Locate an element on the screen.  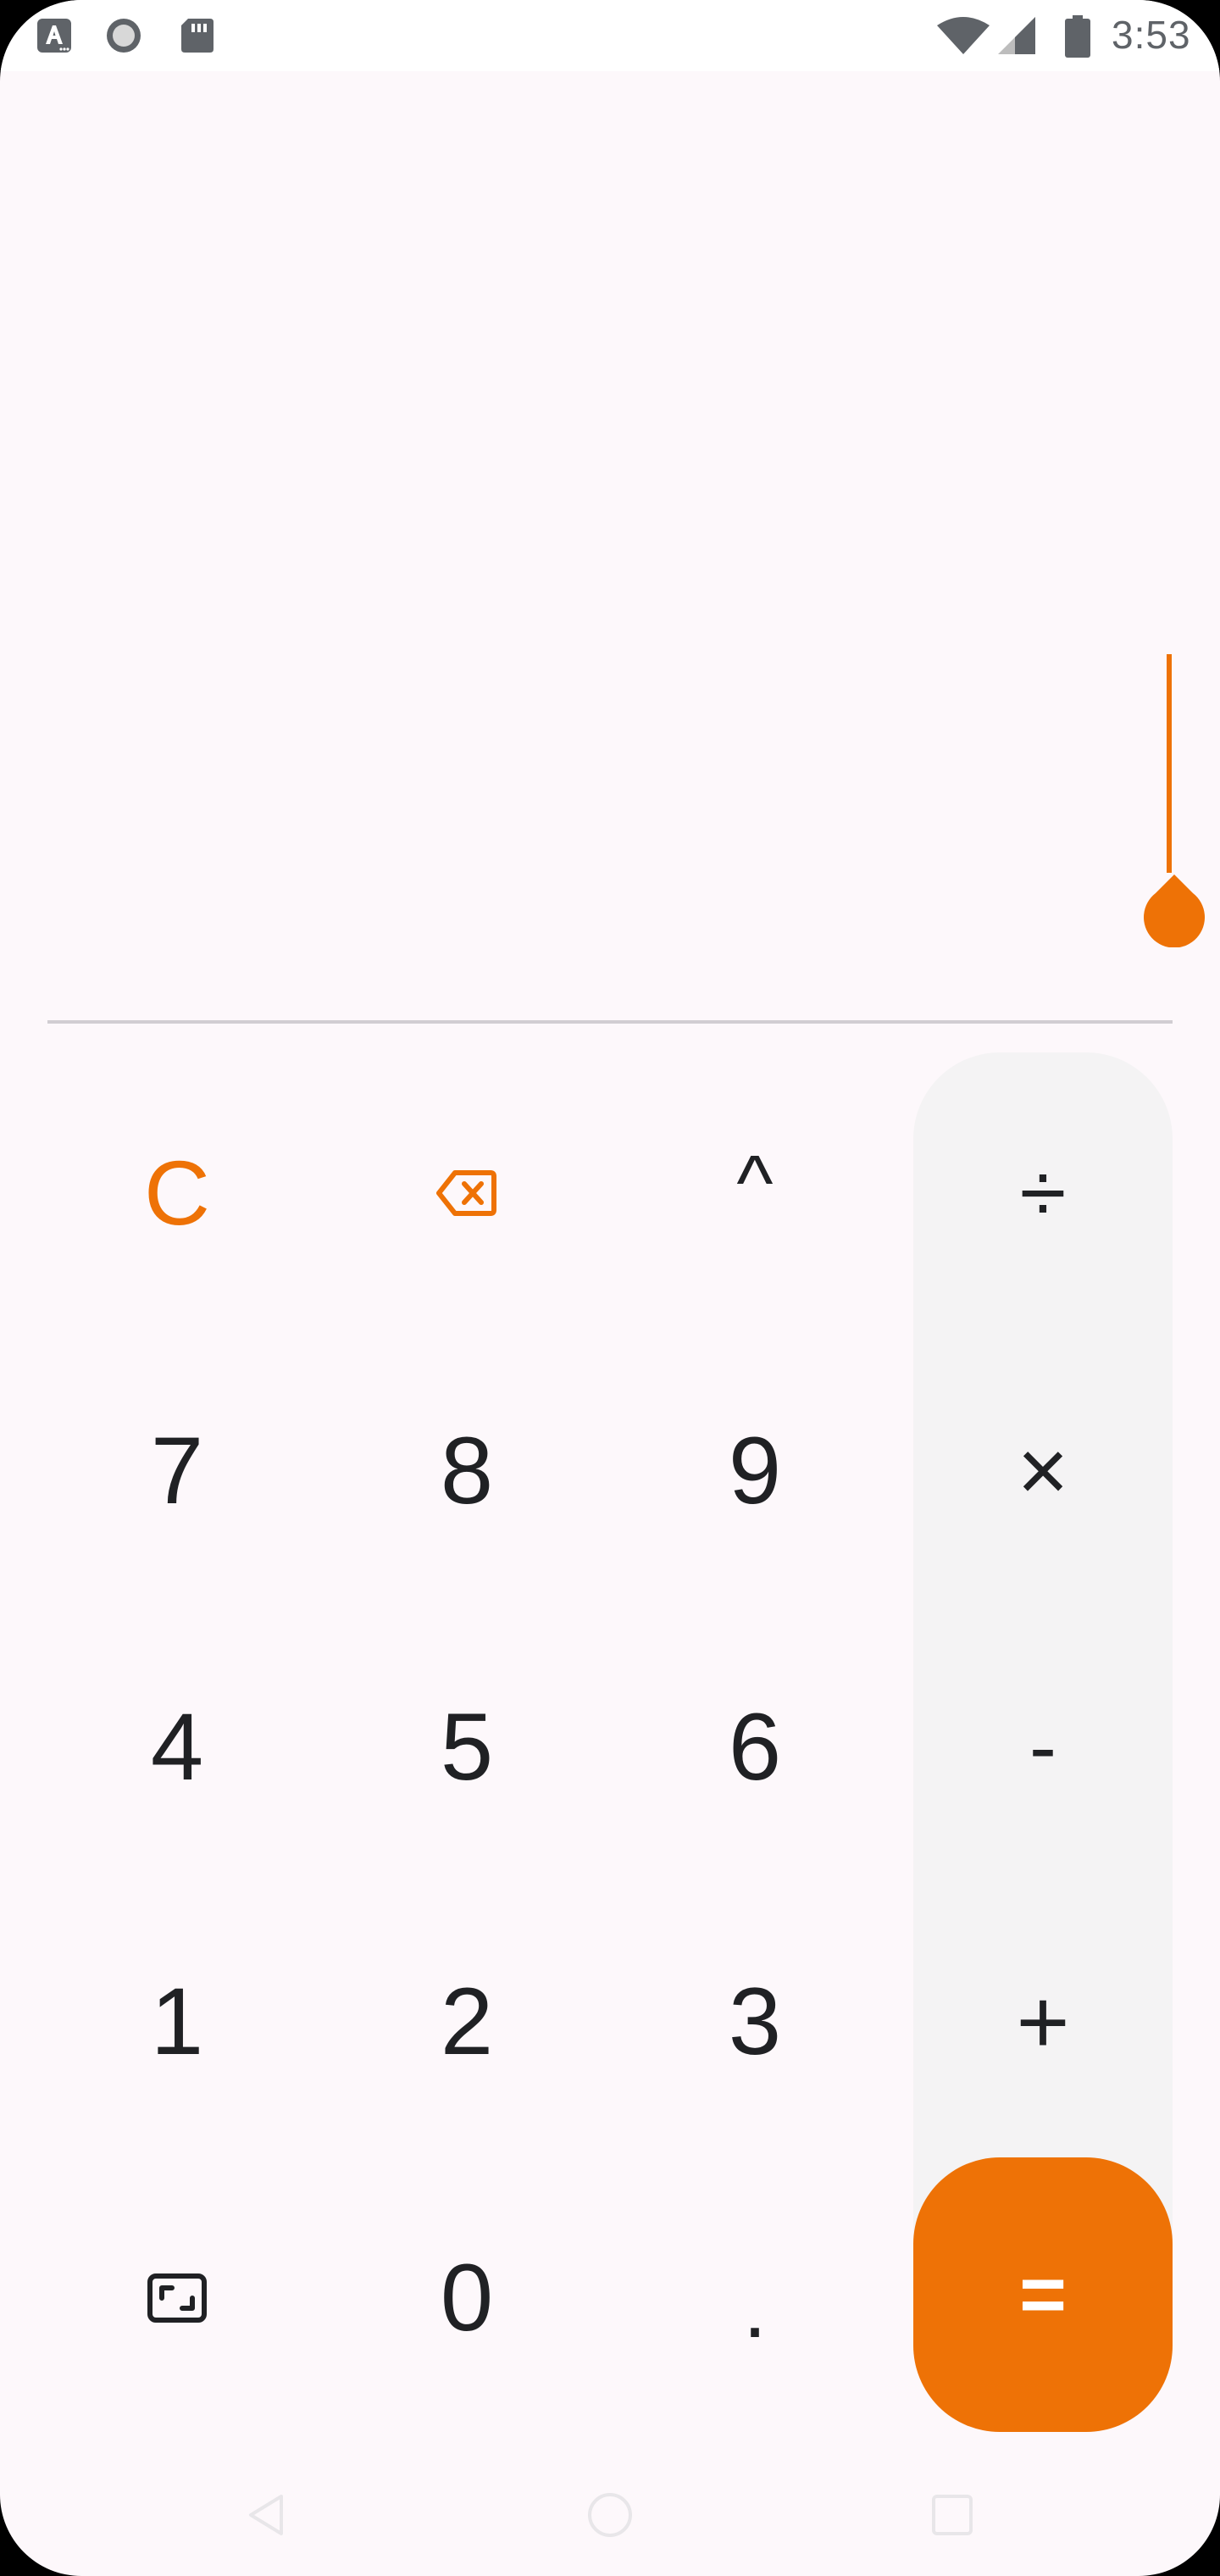
home-button is located at coordinates (610, 2516).